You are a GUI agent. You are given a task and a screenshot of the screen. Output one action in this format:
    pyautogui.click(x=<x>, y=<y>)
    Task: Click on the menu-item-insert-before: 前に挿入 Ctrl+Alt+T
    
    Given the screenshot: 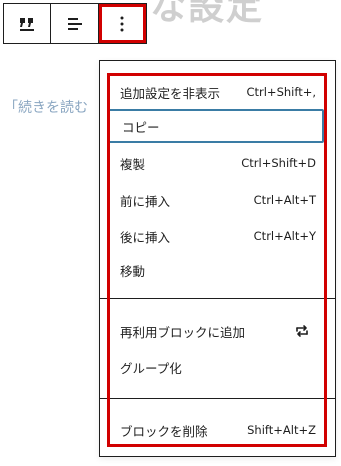 What is the action you would take?
    pyautogui.click(x=216, y=200)
    